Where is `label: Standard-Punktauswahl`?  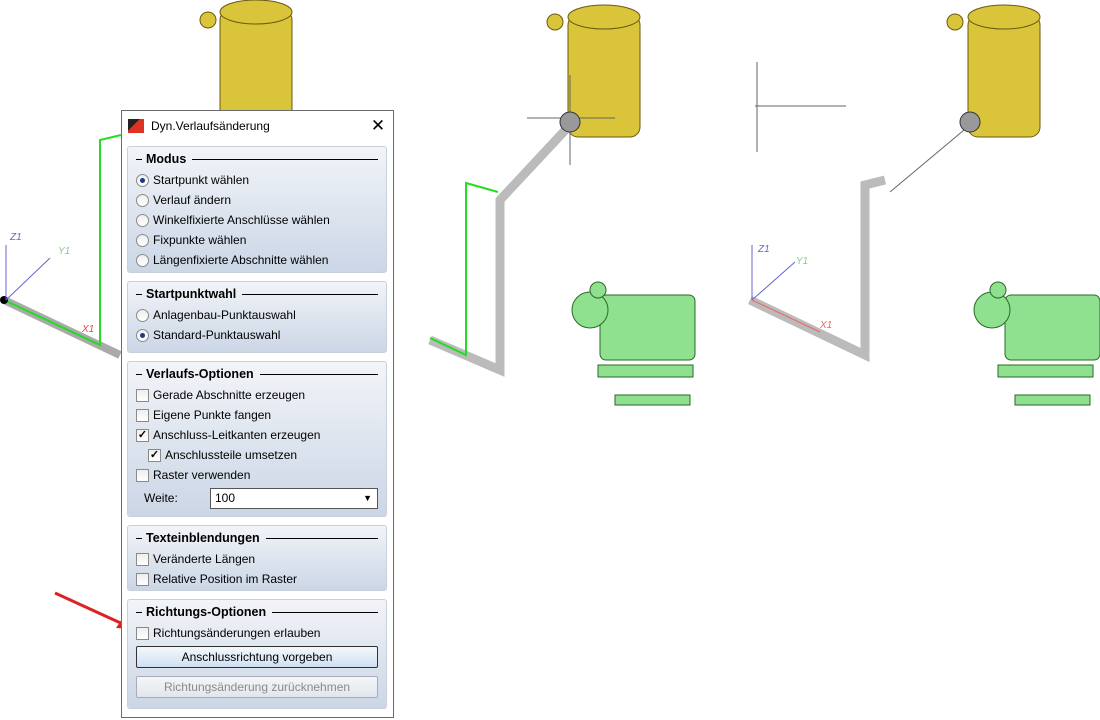 label: Standard-Punktauswahl is located at coordinates (217, 335).